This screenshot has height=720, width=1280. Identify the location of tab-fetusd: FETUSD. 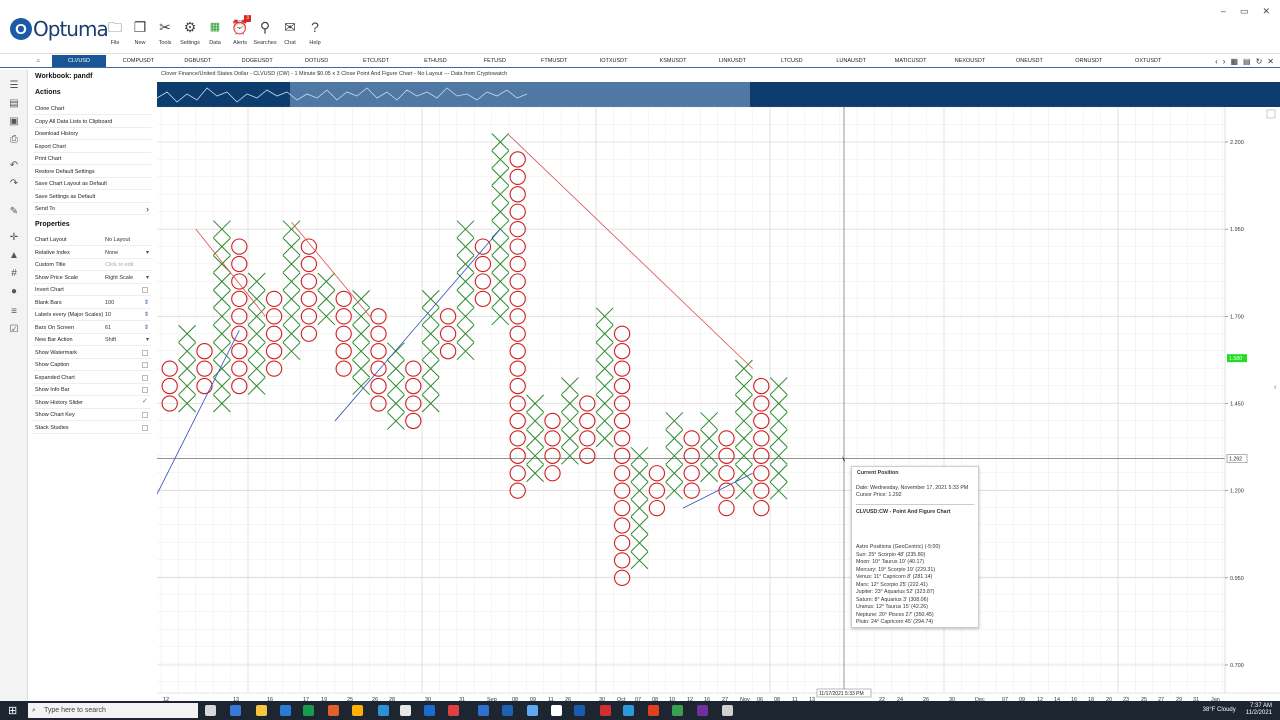
(495, 61).